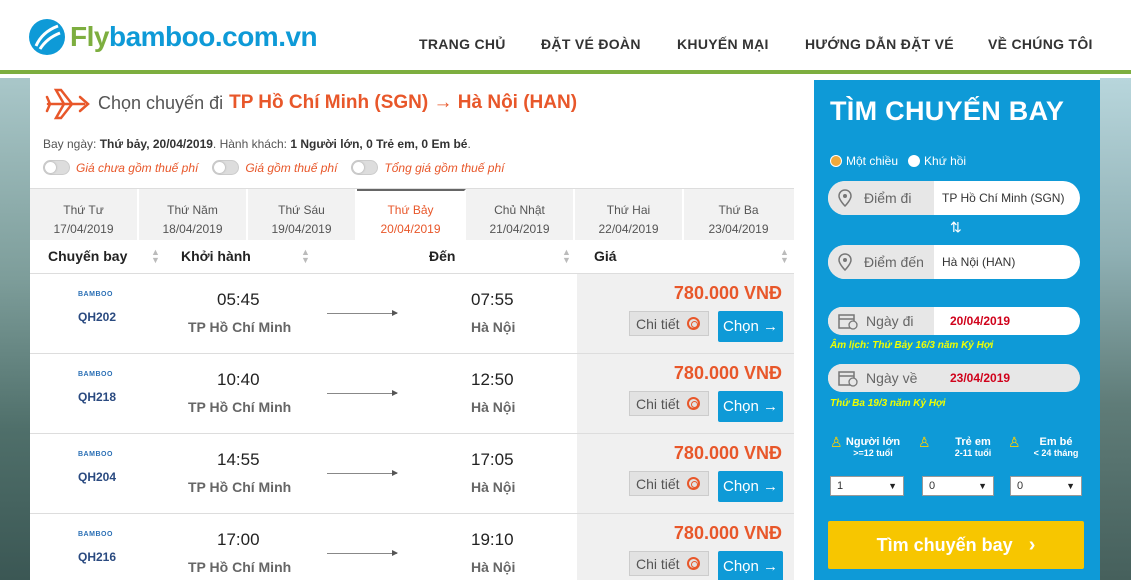  Describe the element at coordinates (1056, 442) in the screenshot. I see `infant-label-text: Em bé` at that location.